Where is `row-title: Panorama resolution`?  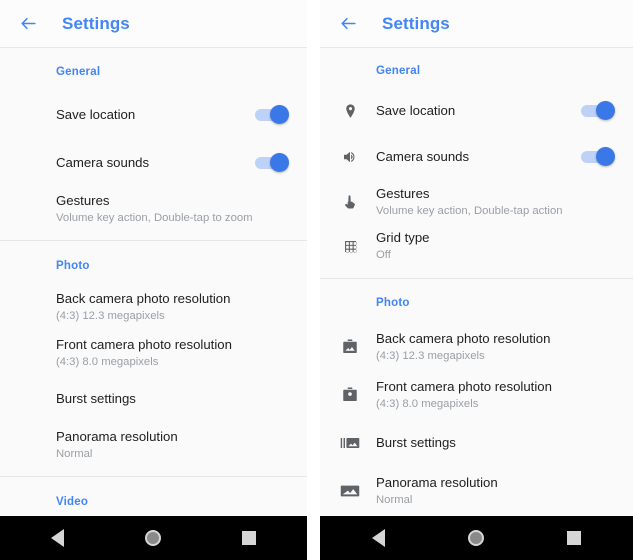
row-title: Panorama resolution is located at coordinates (117, 436).